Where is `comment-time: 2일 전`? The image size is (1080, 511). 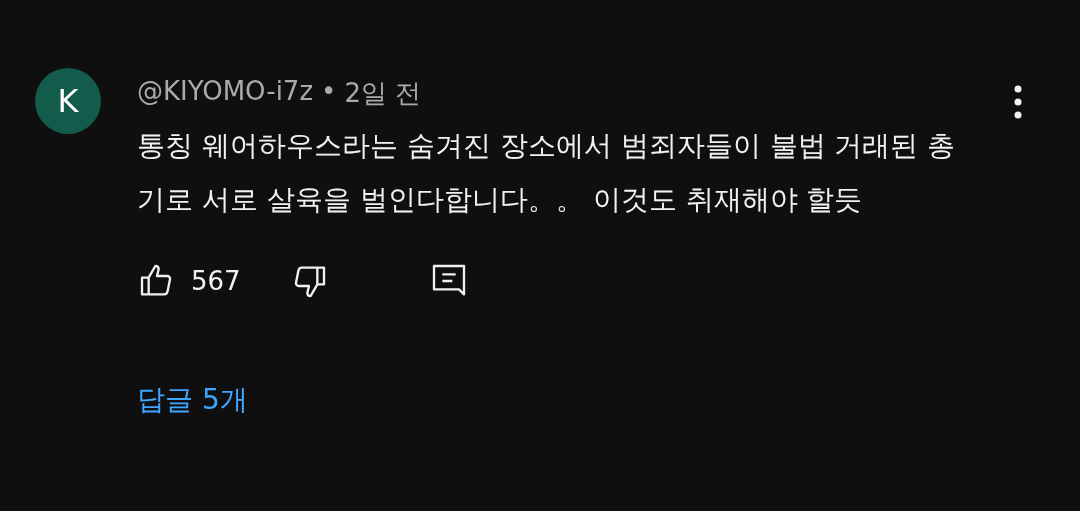
comment-time: 2일 전 is located at coordinates (383, 93).